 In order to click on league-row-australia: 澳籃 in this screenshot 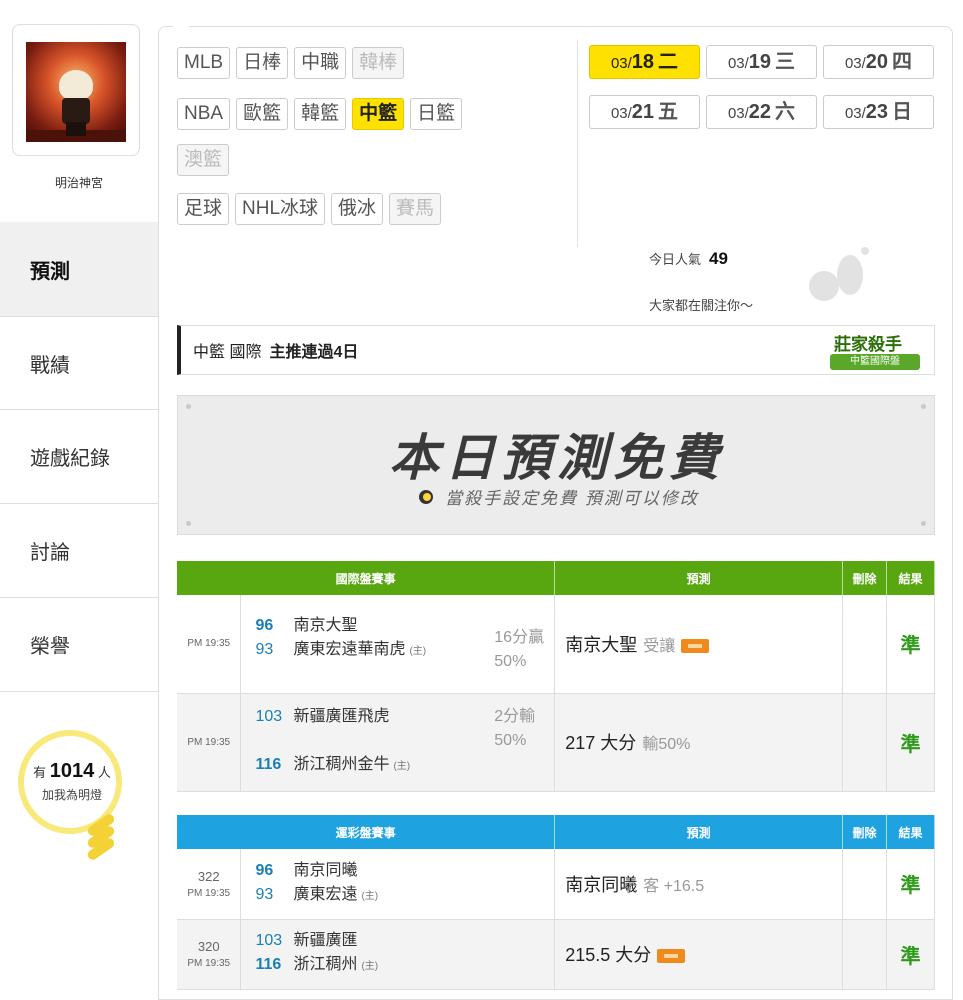, I will do `click(203, 160)`.